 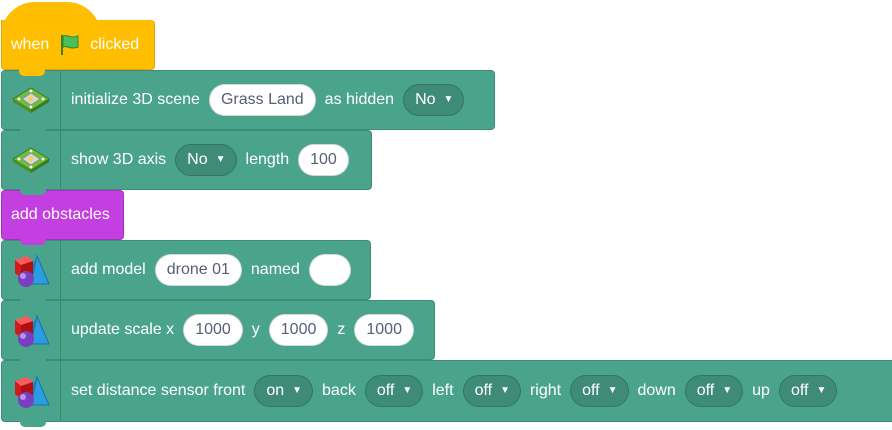 What do you see at coordinates (545, 390) in the screenshot?
I see `right-label: right` at bounding box center [545, 390].